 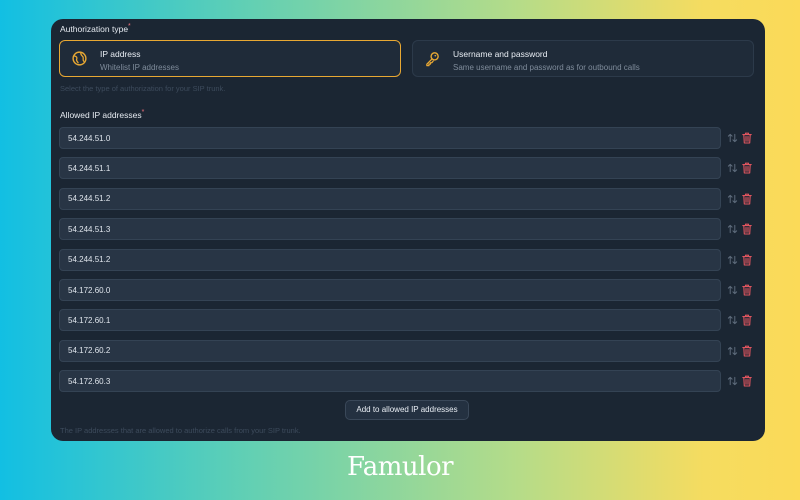 What do you see at coordinates (139, 67) in the screenshot?
I see `auth-option-description: Whitelist IP addresses` at bounding box center [139, 67].